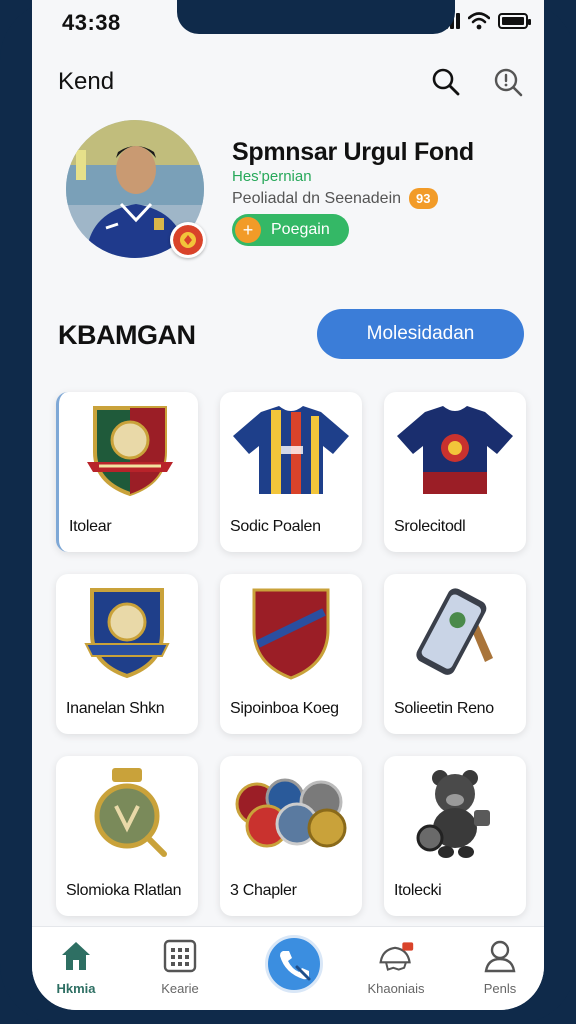 The image size is (576, 1024). Describe the element at coordinates (430, 526) in the screenshot. I see `item-label: Srolecitodl` at that location.